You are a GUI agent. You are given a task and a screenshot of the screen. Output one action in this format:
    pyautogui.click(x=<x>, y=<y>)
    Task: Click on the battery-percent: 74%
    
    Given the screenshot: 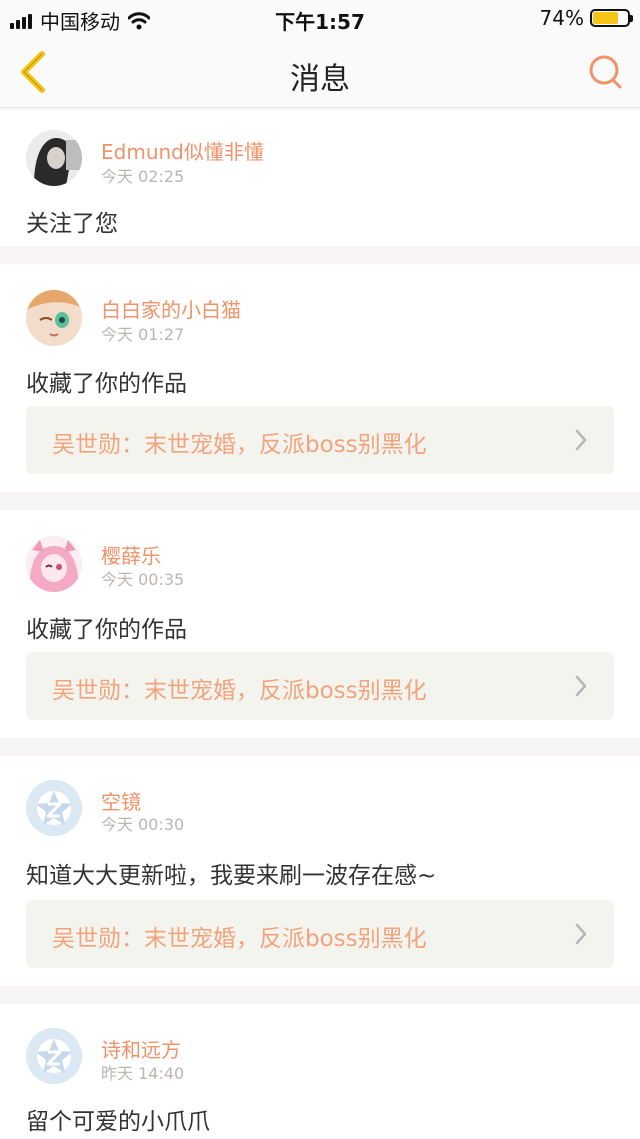 What is the action you would take?
    pyautogui.click(x=561, y=18)
    